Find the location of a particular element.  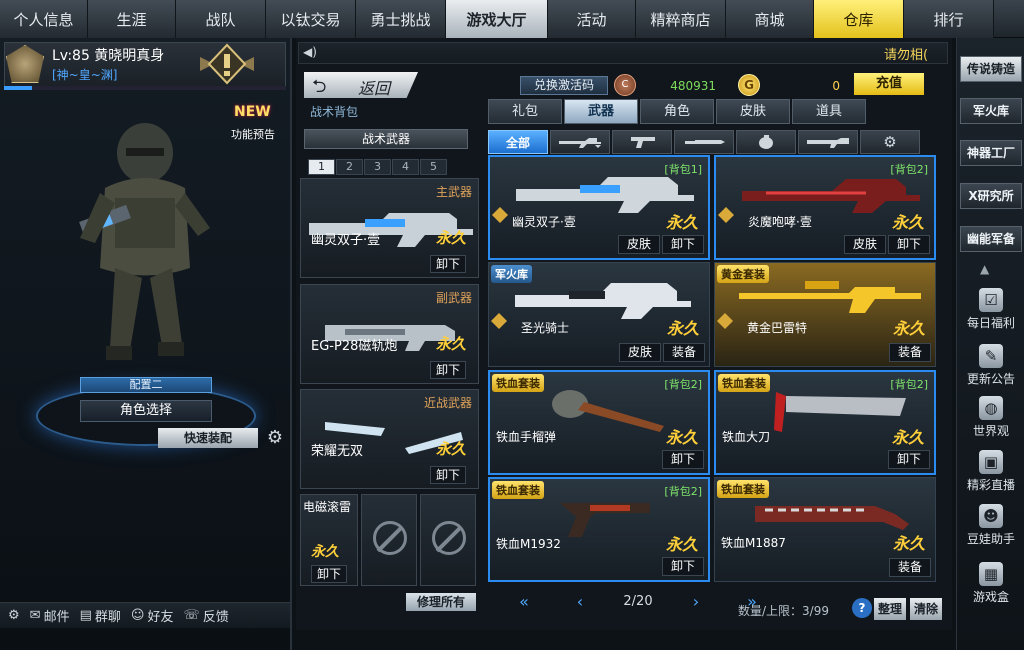

game-box-button: ▦ 游戏盒 is located at coordinates (991, 583).